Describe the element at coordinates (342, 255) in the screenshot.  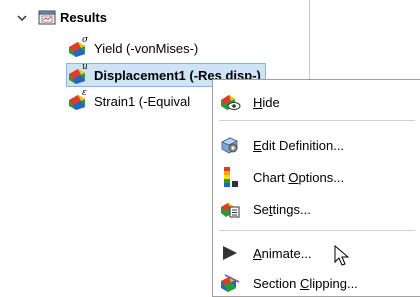
I see `mouse-cursor-icon` at that location.